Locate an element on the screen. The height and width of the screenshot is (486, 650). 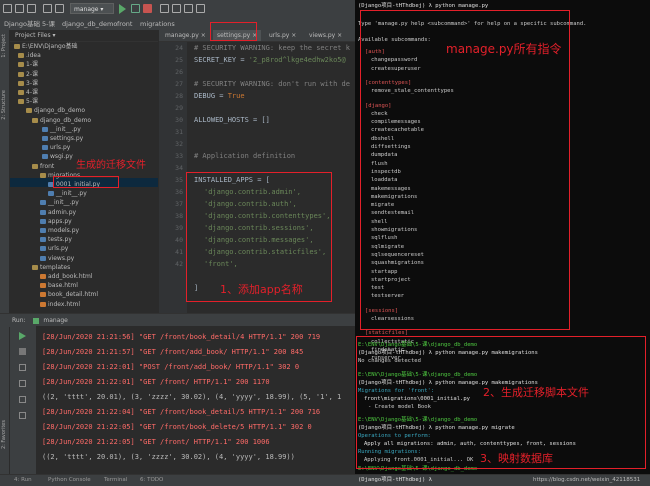
tree-file-item: apps.py is located at coordinates (56, 221).